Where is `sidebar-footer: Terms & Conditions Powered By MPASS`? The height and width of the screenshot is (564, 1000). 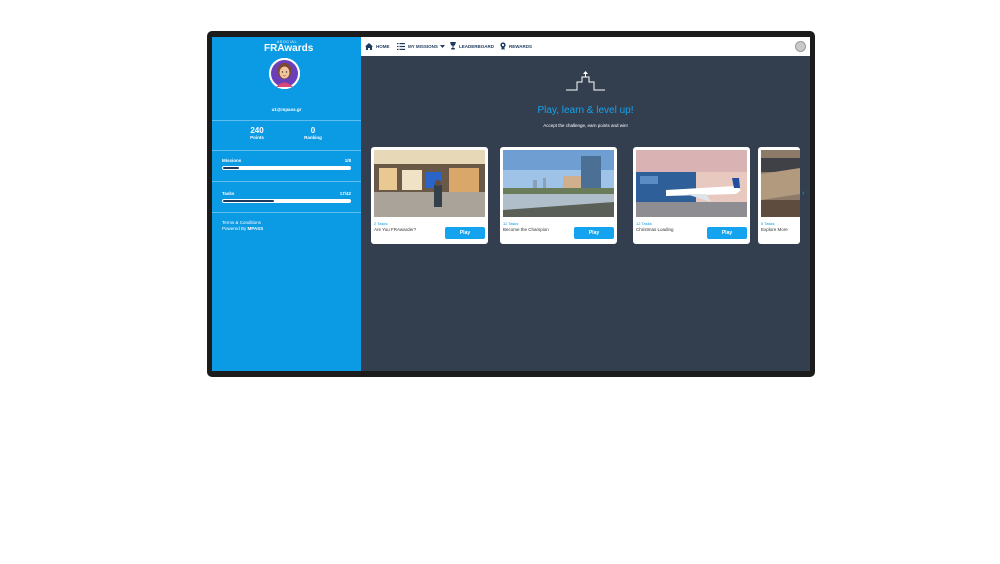 sidebar-footer: Terms & Conditions Powered By MPASS is located at coordinates (242, 226).